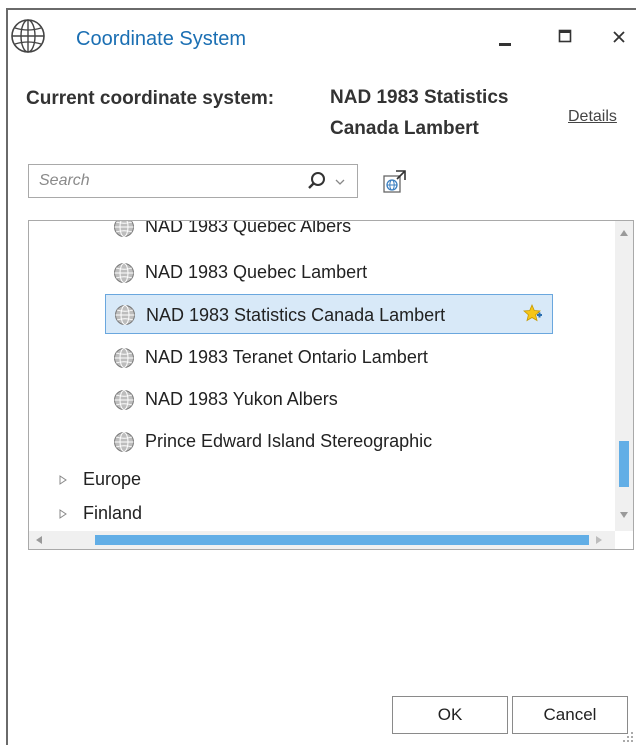 The height and width of the screenshot is (747, 638). Describe the element at coordinates (161, 39) in the screenshot. I see `window-title: Coordinate System` at that location.